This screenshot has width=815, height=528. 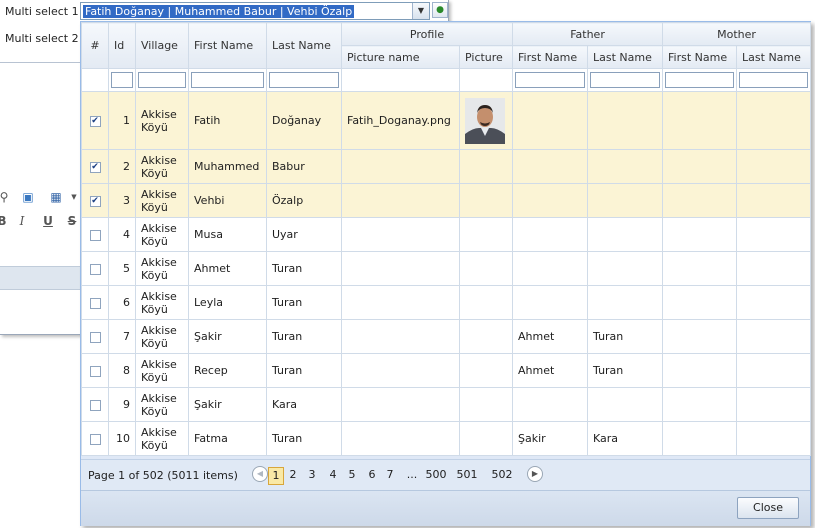 I want to click on table-row: 10 Akkise Köyü Fatma Turan Şakir Kara, so click(x=446, y=438).